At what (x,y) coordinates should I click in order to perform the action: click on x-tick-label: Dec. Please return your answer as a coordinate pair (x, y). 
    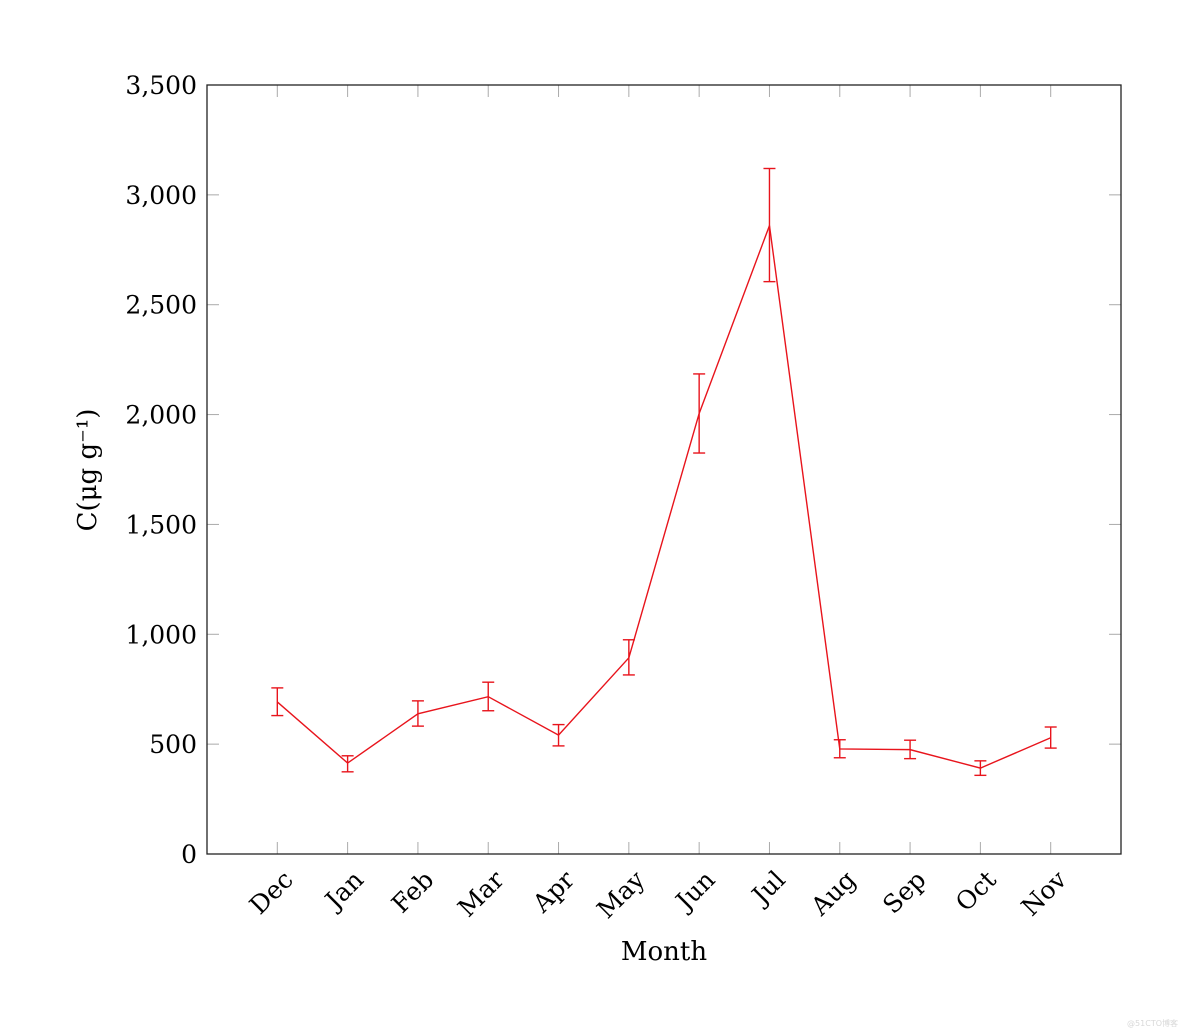
    Looking at the image, I should click on (271, 892).